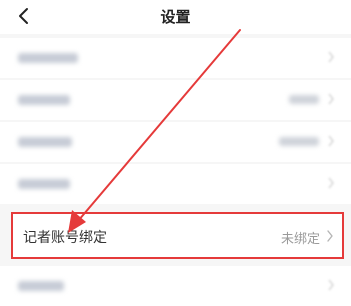 This screenshot has width=351, height=306. Describe the element at coordinates (300, 239) in the screenshot. I see `binding-status: 未绑定` at that location.